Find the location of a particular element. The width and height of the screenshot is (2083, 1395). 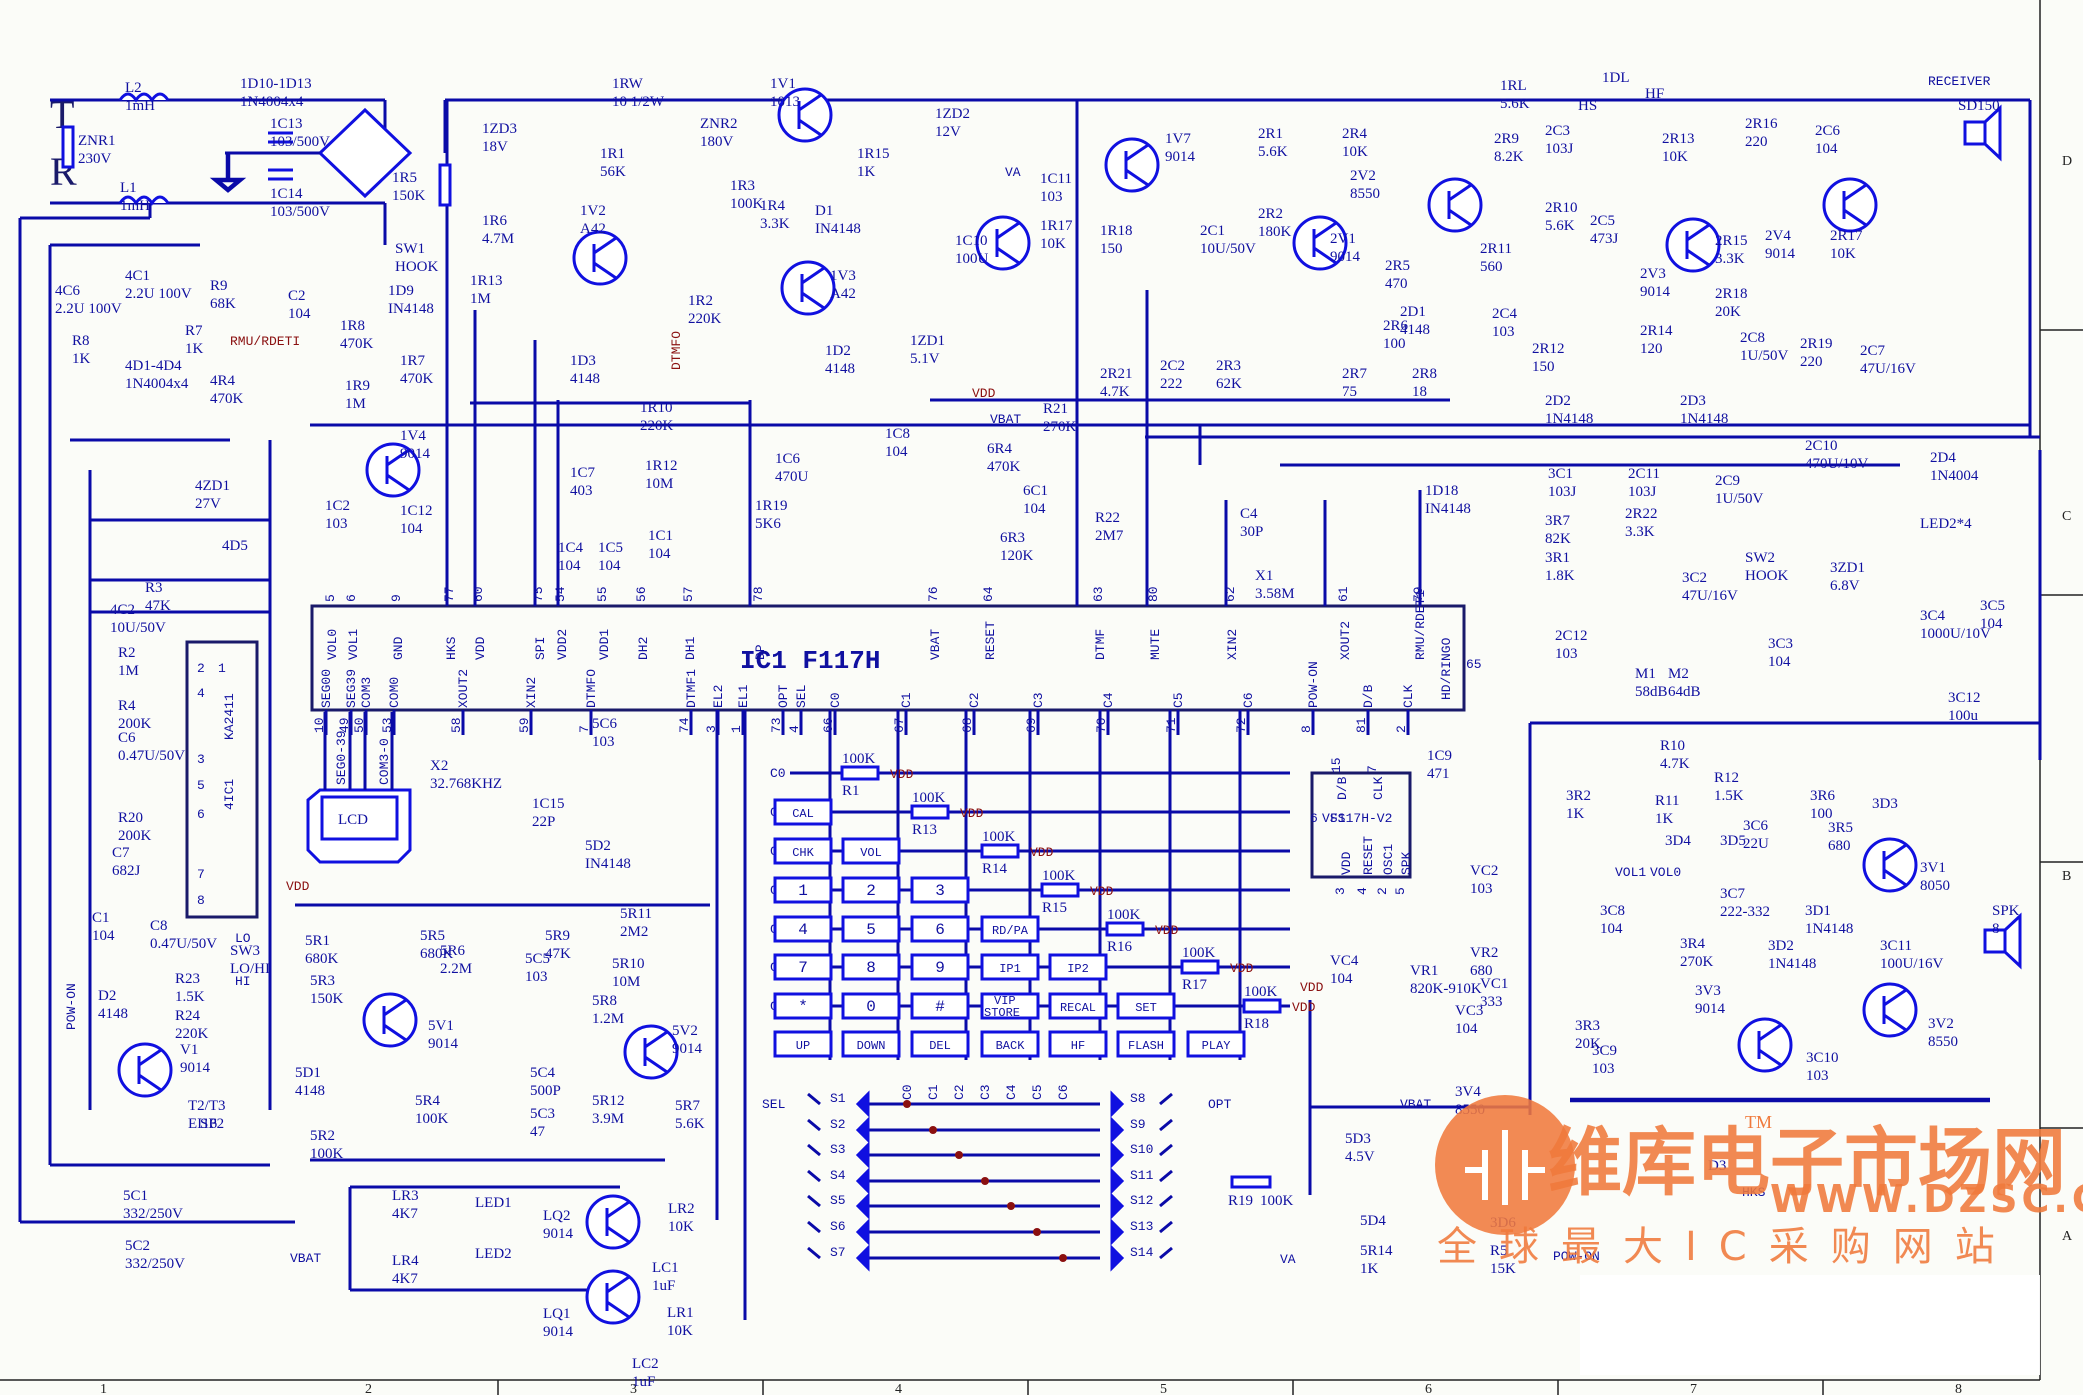

component-value: 470U/10V is located at coordinates (1837, 464).